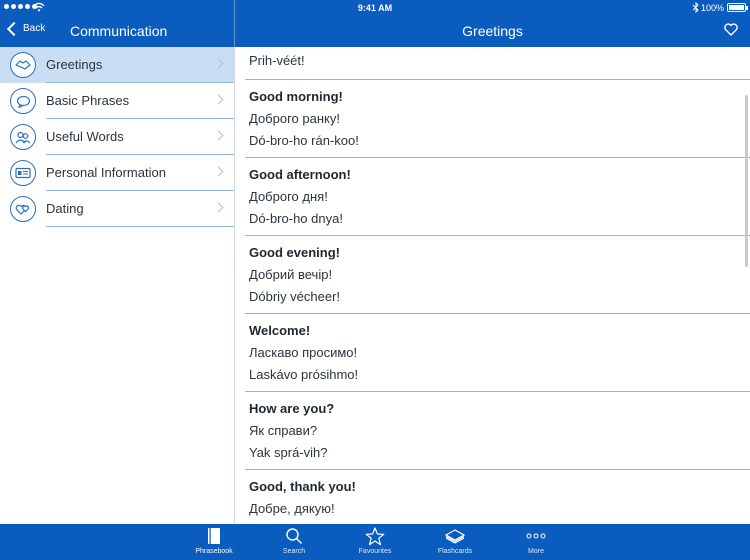  Describe the element at coordinates (277, 60) in the screenshot. I see `phrase-transliteration: Prih-véét!` at that location.